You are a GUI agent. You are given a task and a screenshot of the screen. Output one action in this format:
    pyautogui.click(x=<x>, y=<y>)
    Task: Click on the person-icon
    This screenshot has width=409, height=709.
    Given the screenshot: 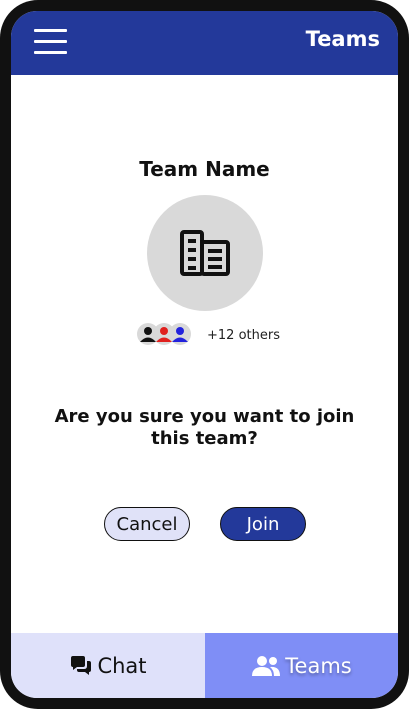 What is the action you would take?
    pyautogui.click(x=180, y=334)
    